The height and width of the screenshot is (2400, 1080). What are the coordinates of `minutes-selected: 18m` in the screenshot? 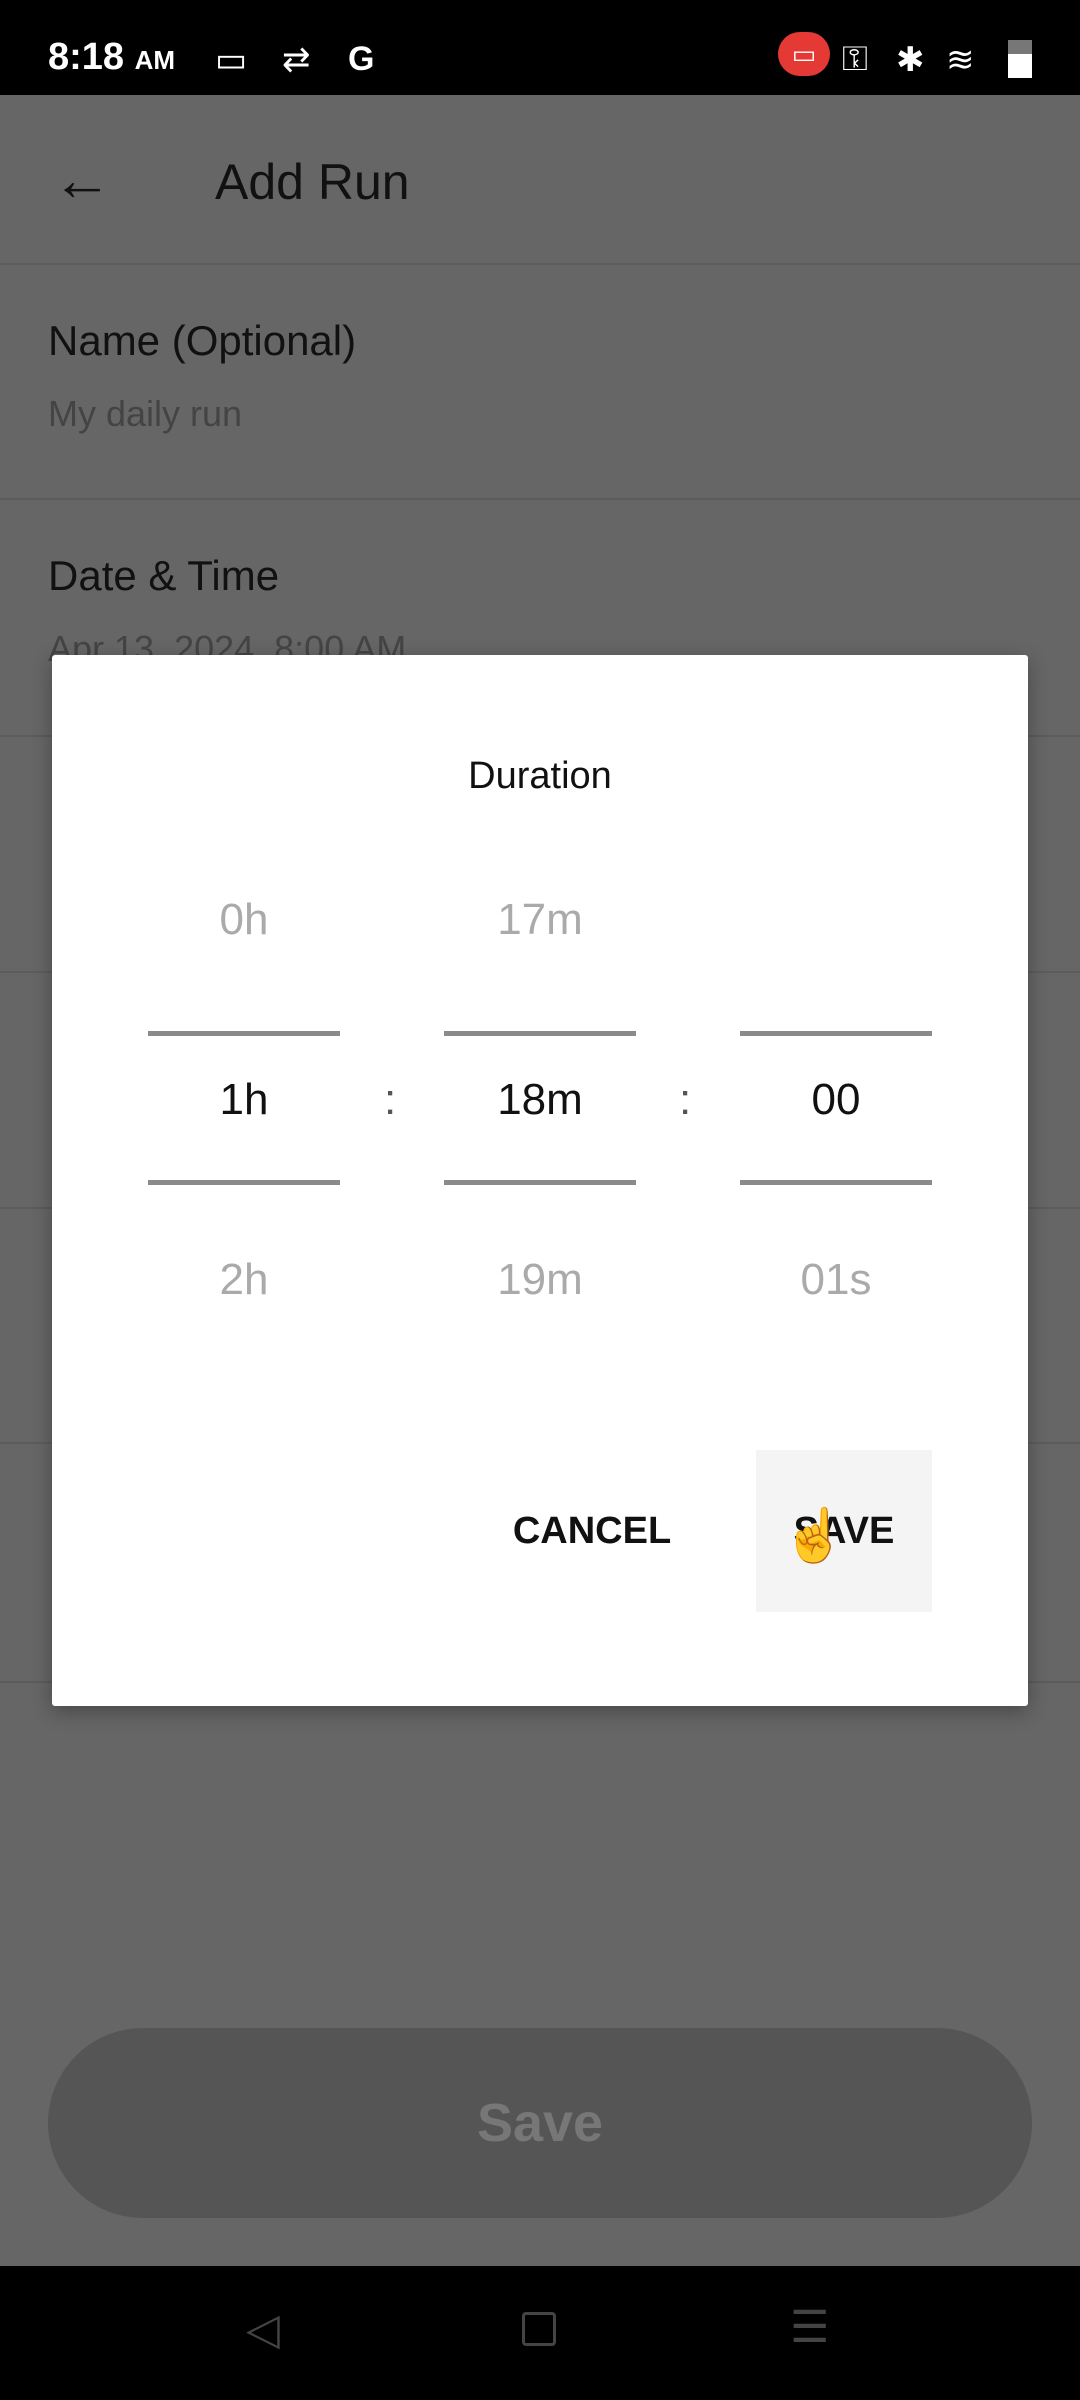 It's located at (540, 1100).